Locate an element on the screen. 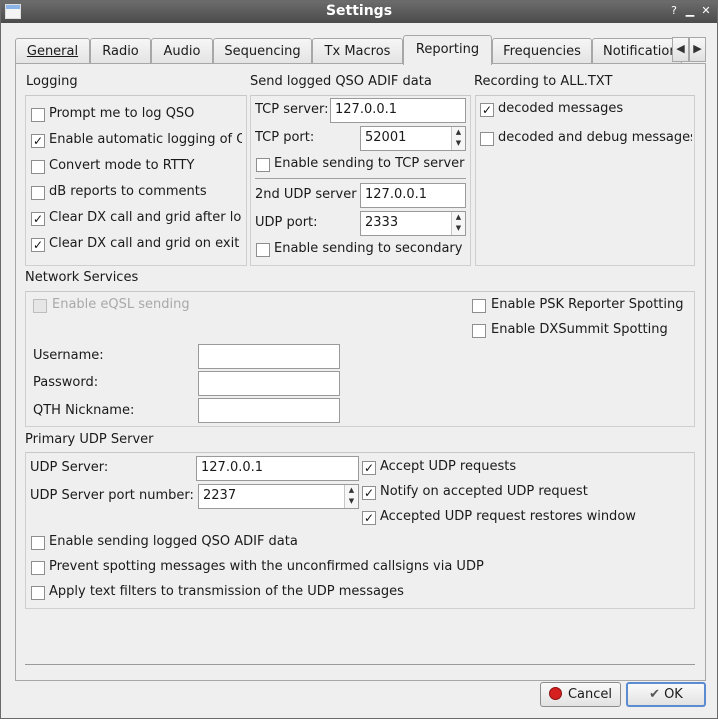 The image size is (718, 719). tcp-server-label: TCP server: is located at coordinates (292, 109).